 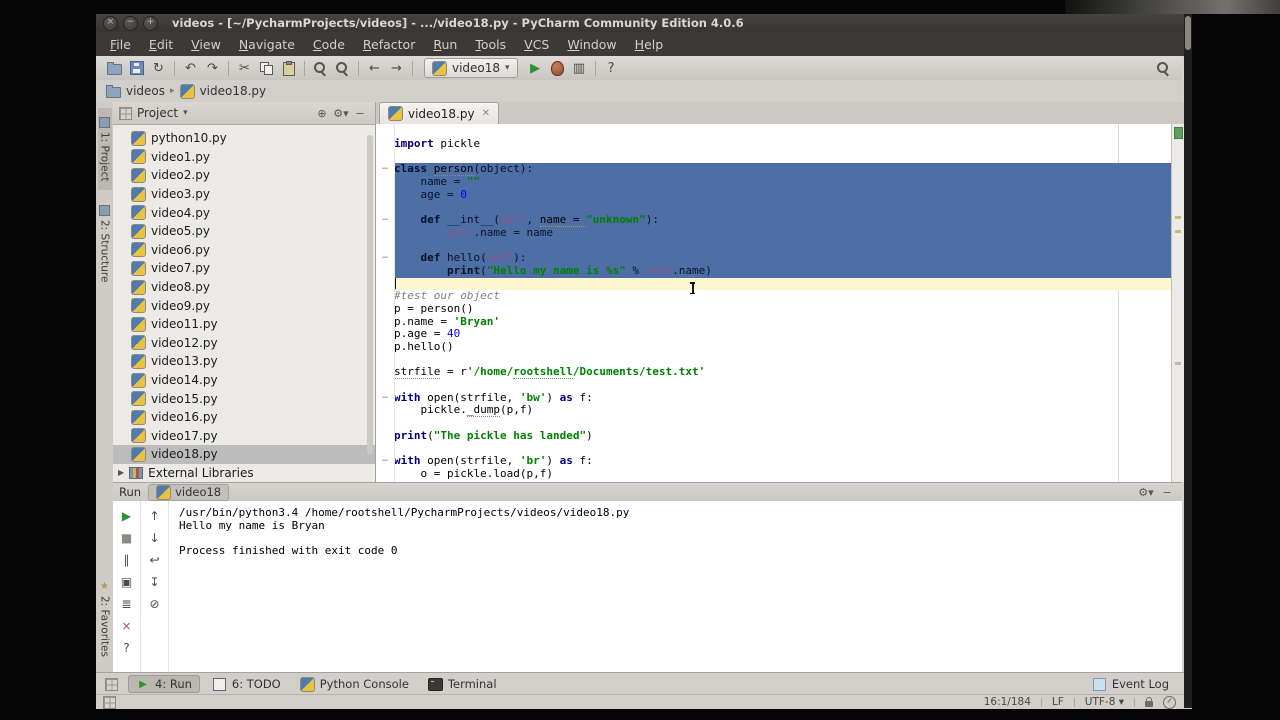 I want to click on menu-tools: Tools, so click(x=490, y=44).